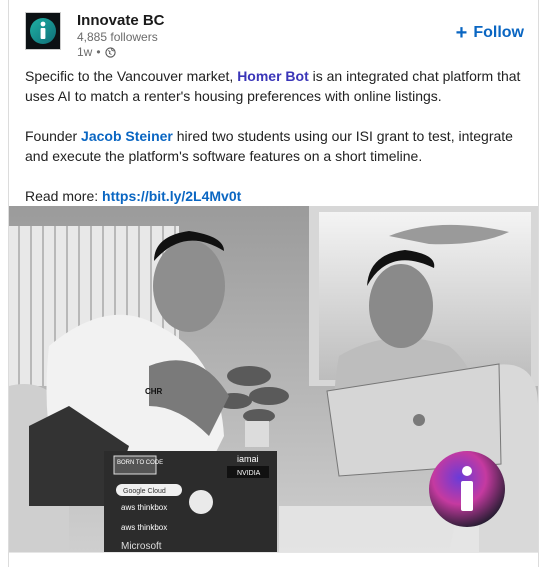 This screenshot has height=568, width=547. Describe the element at coordinates (461, 33) in the screenshot. I see `plus-icon: +` at that location.